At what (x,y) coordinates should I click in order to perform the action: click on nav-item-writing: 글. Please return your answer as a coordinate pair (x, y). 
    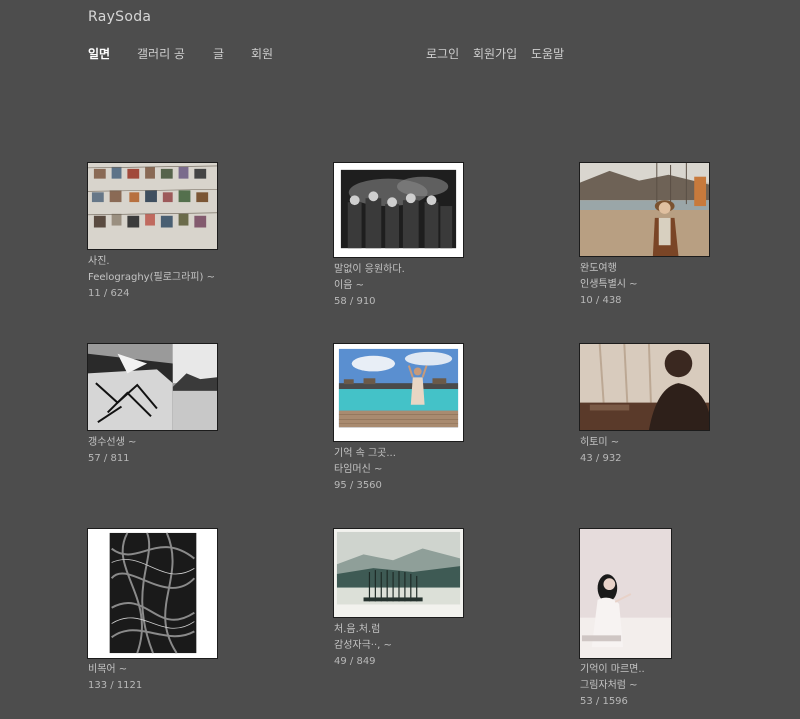
    Looking at the image, I should click on (218, 53).